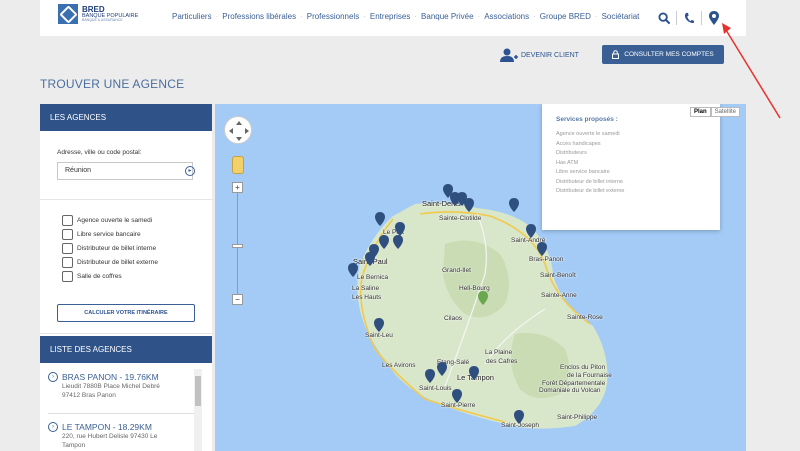 This screenshot has height=451, width=800. I want to click on map-marker-selected, so click(483, 298).